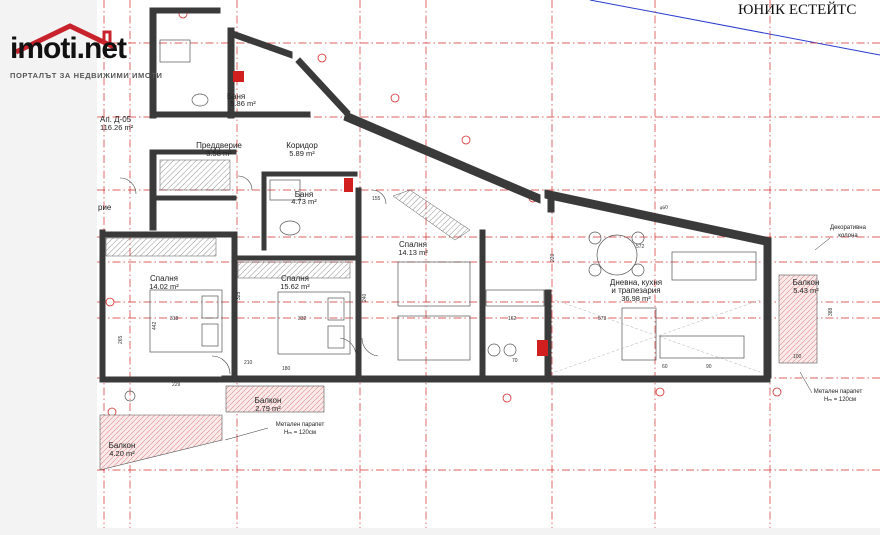 The height and width of the screenshot is (535, 880). I want to click on dim-210: 210, so click(248, 363).